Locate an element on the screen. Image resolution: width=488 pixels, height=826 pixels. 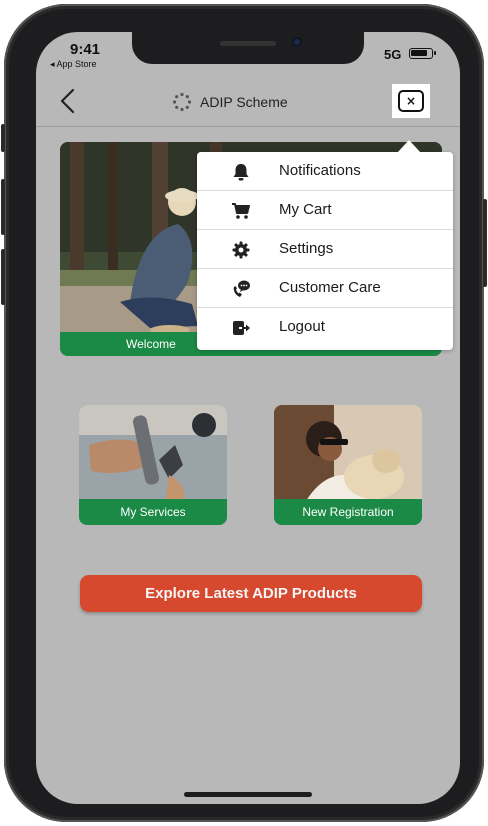
back-chevron-icon is located at coordinates (67, 101).